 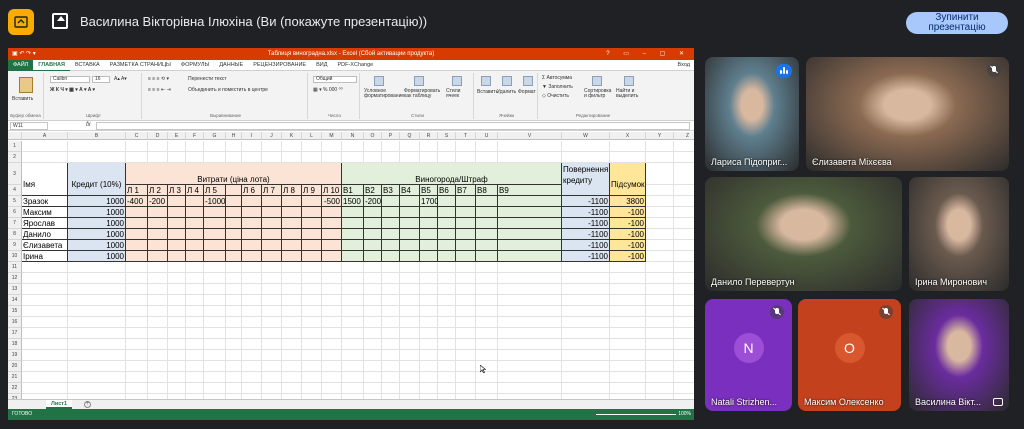 What do you see at coordinates (466, 190) in the screenshot?
I see `b-header: B7` at bounding box center [466, 190].